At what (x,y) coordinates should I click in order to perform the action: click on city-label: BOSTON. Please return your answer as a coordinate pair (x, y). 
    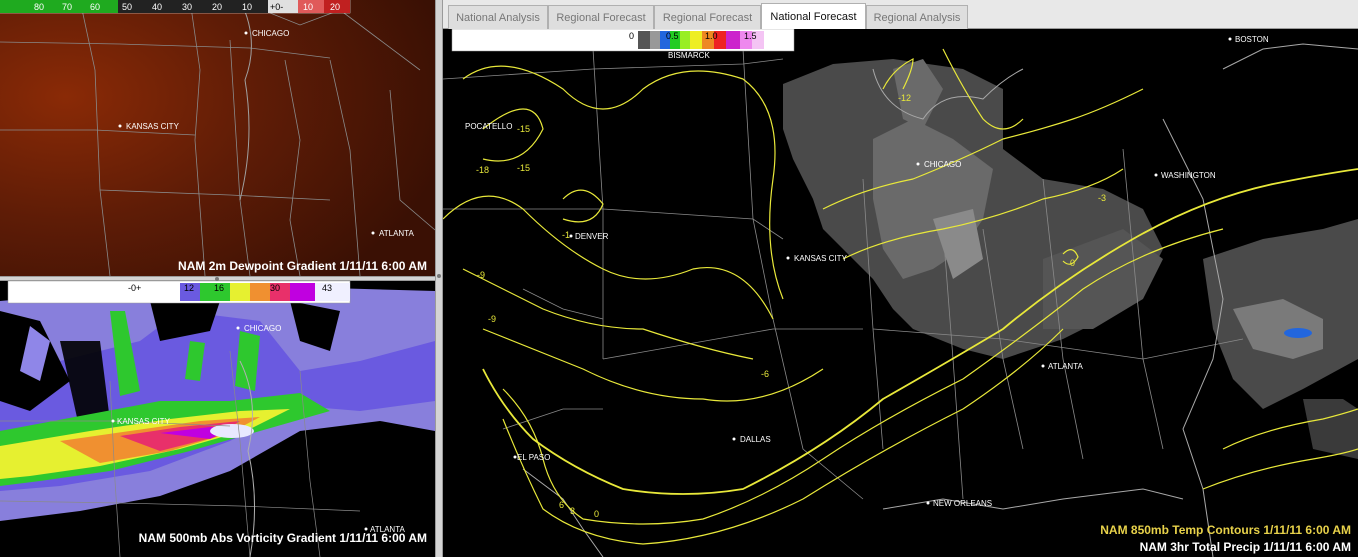
    Looking at the image, I should click on (1252, 39).